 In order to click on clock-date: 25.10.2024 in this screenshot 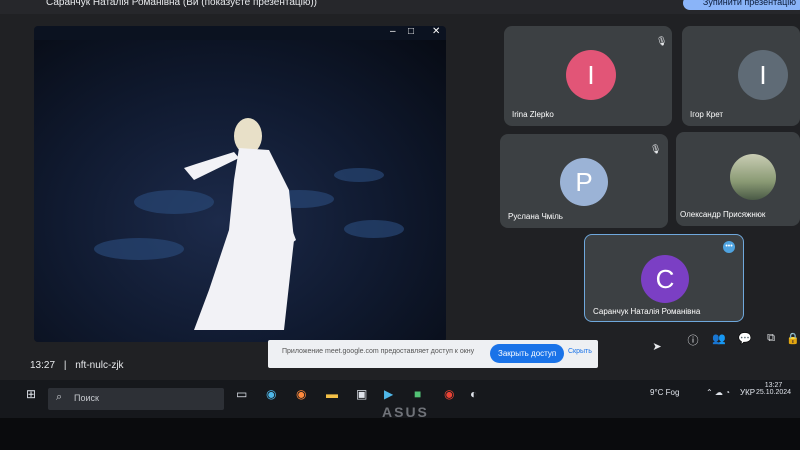, I will do `click(774, 392)`.